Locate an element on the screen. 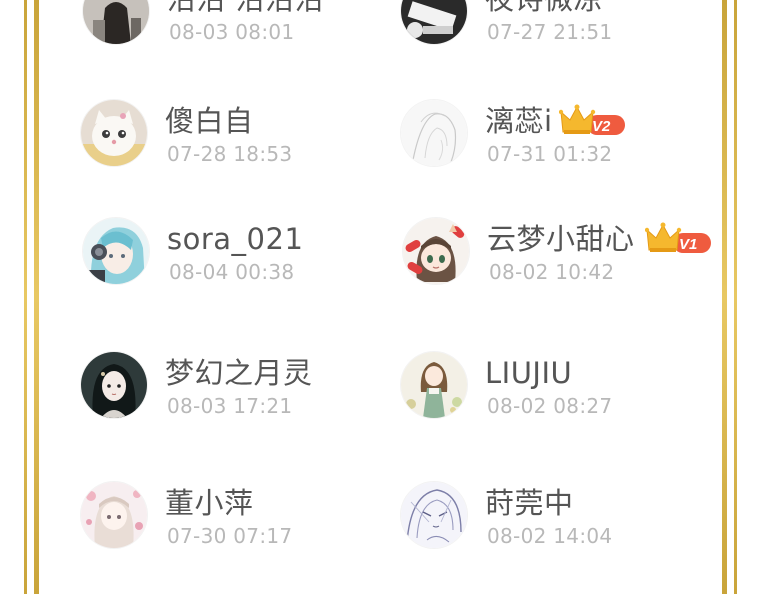 Image resolution: width=760 pixels, height=594 pixels. user-timestamp: 07-27 21:51 is located at coordinates (550, 32).